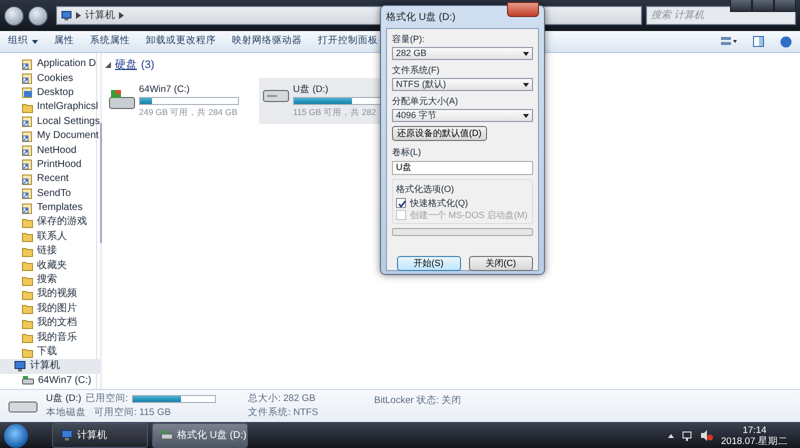 This screenshot has width=800, height=448. Describe the element at coordinates (283, 413) in the screenshot. I see `file-system: 文件系统: NTFS` at that location.